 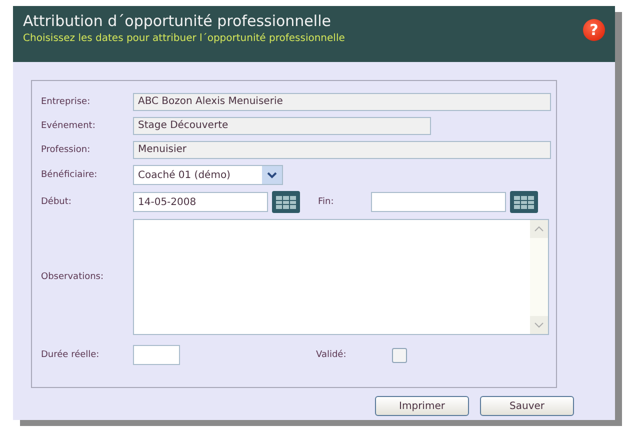 I want to click on dropdown: Coaché 01 (démo), so click(x=208, y=175).